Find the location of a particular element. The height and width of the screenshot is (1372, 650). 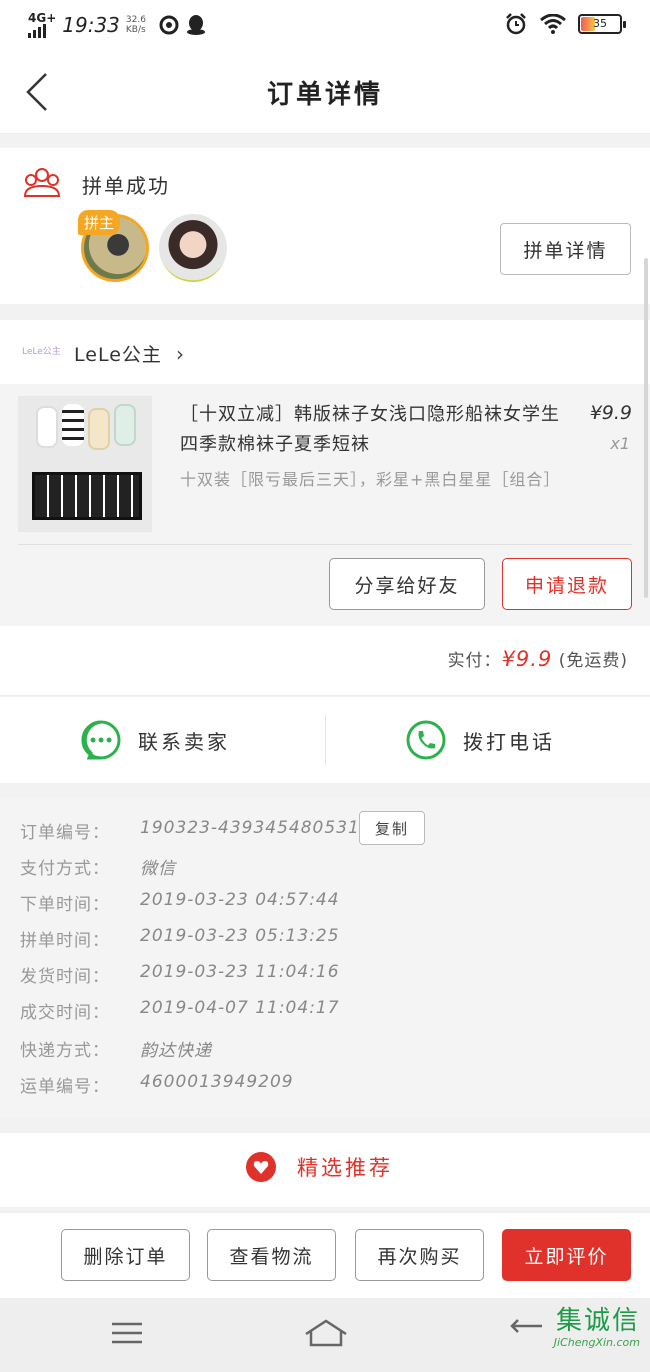

ship-time: 2019-03-23 11:04:16 is located at coordinates (240, 972).